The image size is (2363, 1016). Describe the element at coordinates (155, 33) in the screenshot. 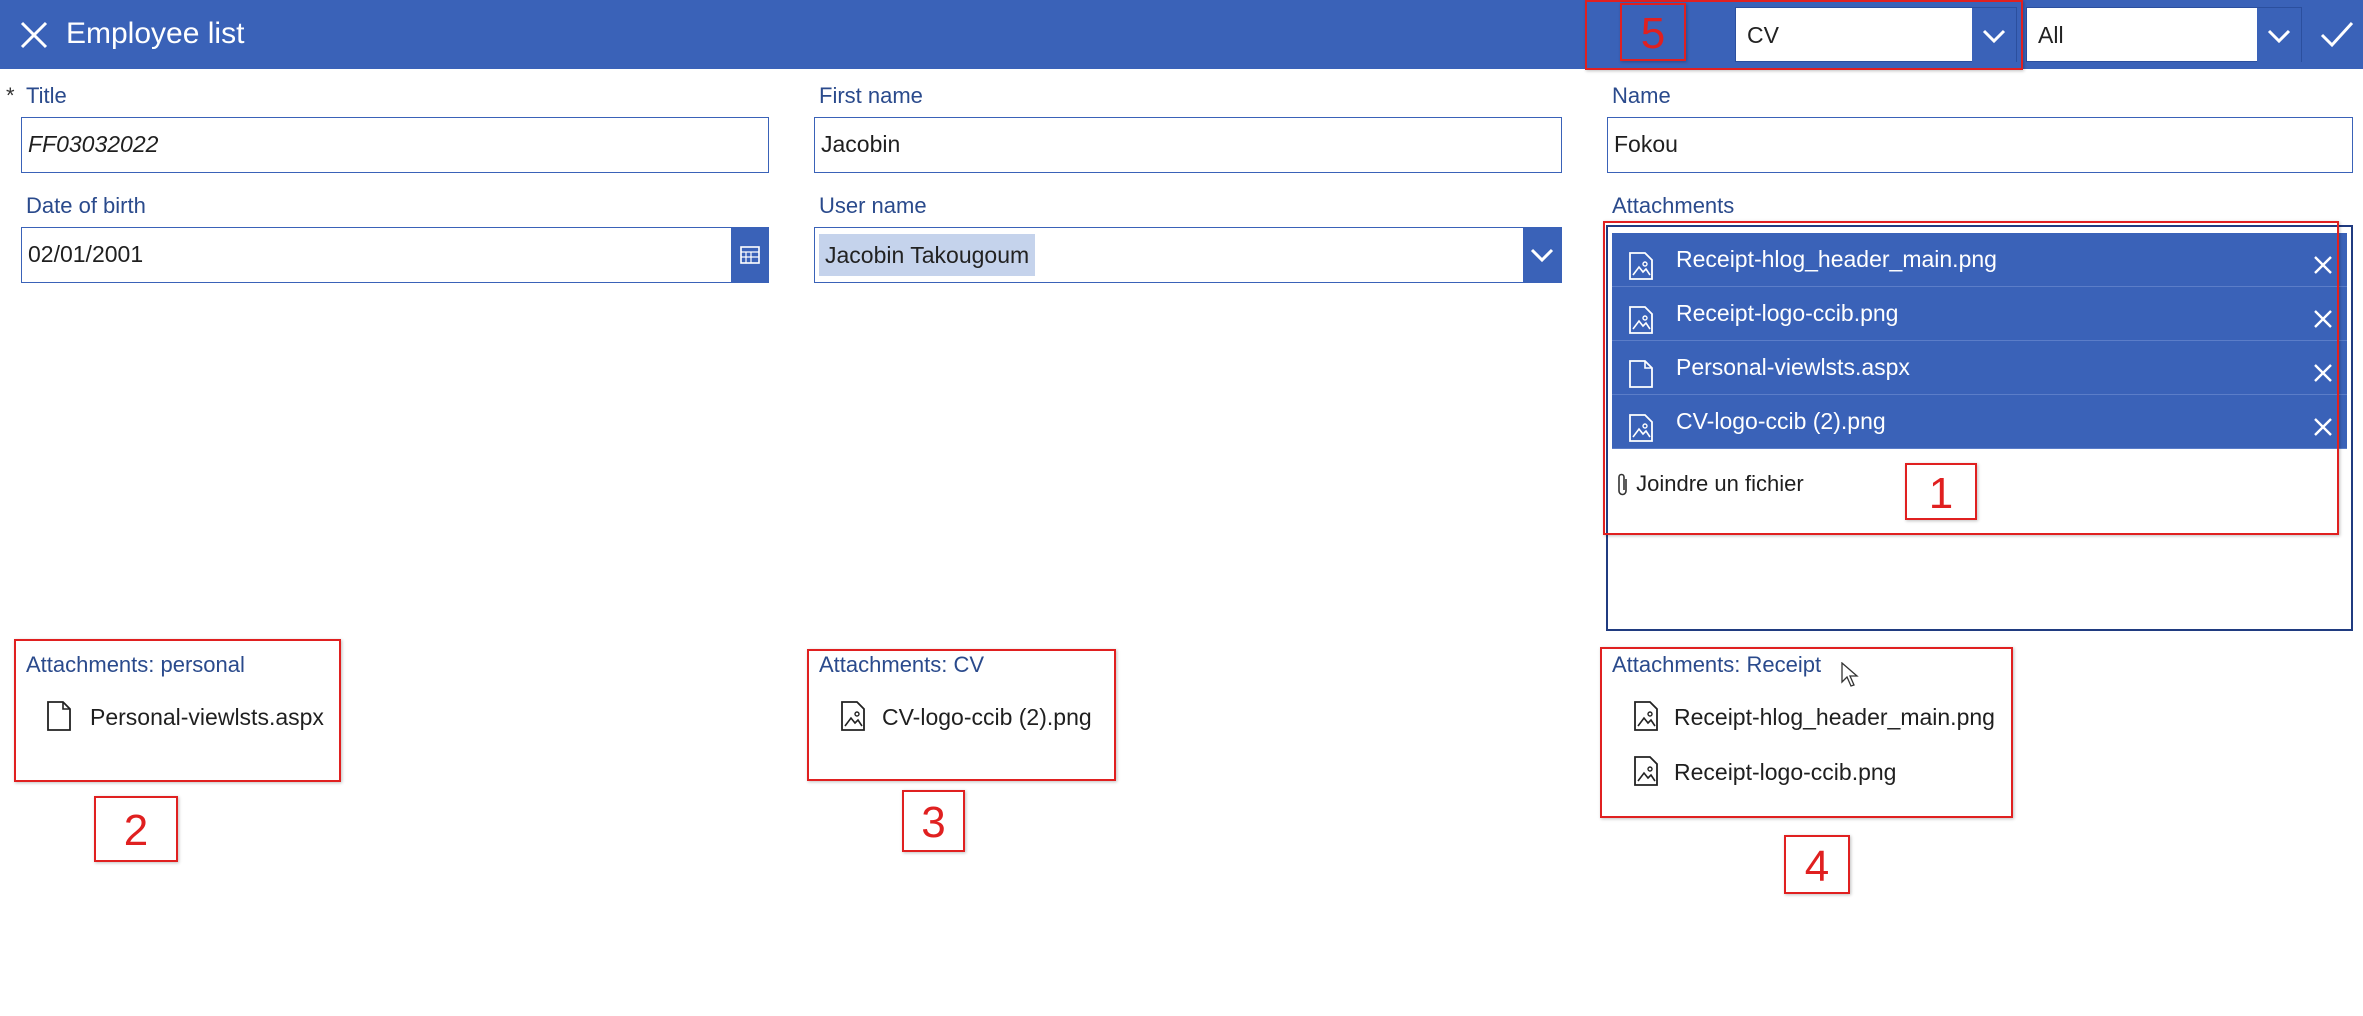

I see `page-title: Employee list` at that location.